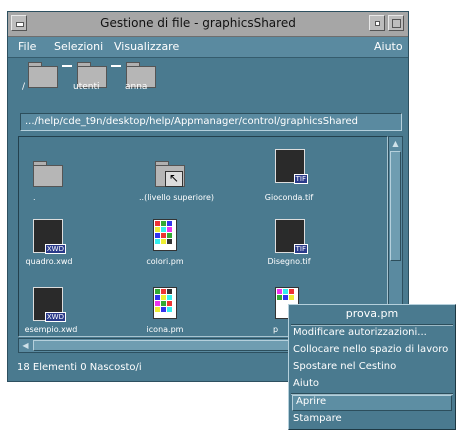 This screenshot has height=434, width=464. I want to click on file-item: TIF Disegno.tif, so click(299, 245).